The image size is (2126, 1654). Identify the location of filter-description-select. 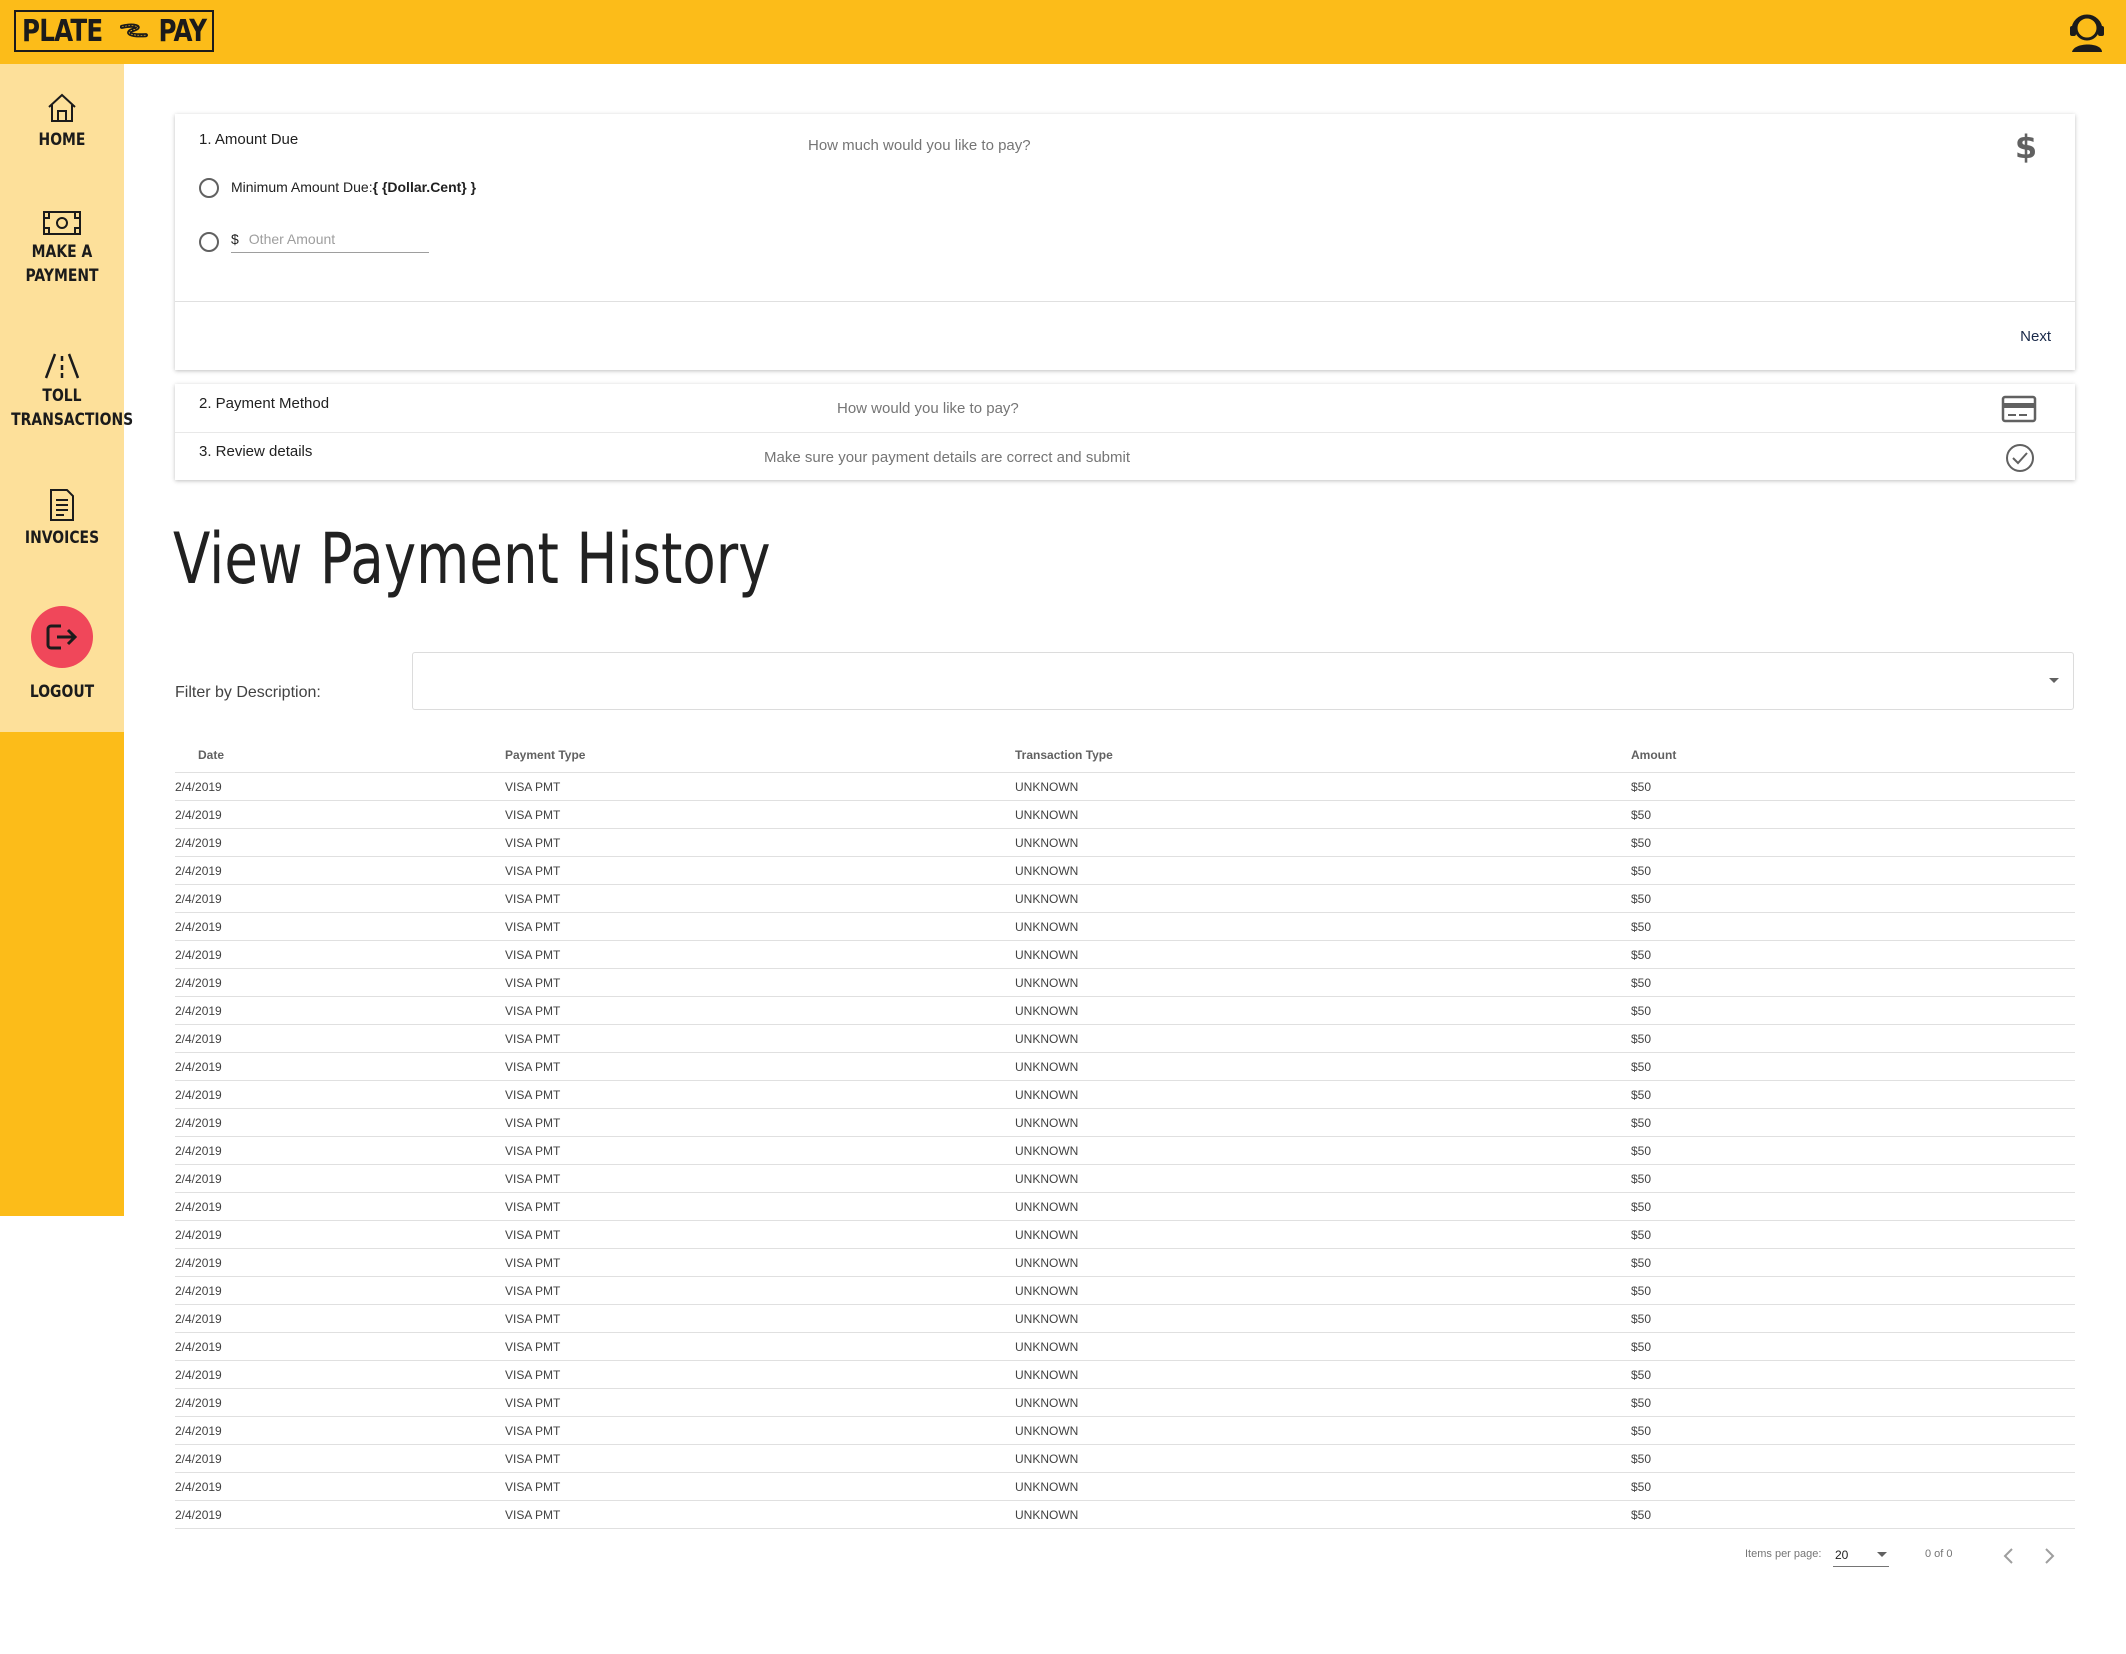
(1243, 681).